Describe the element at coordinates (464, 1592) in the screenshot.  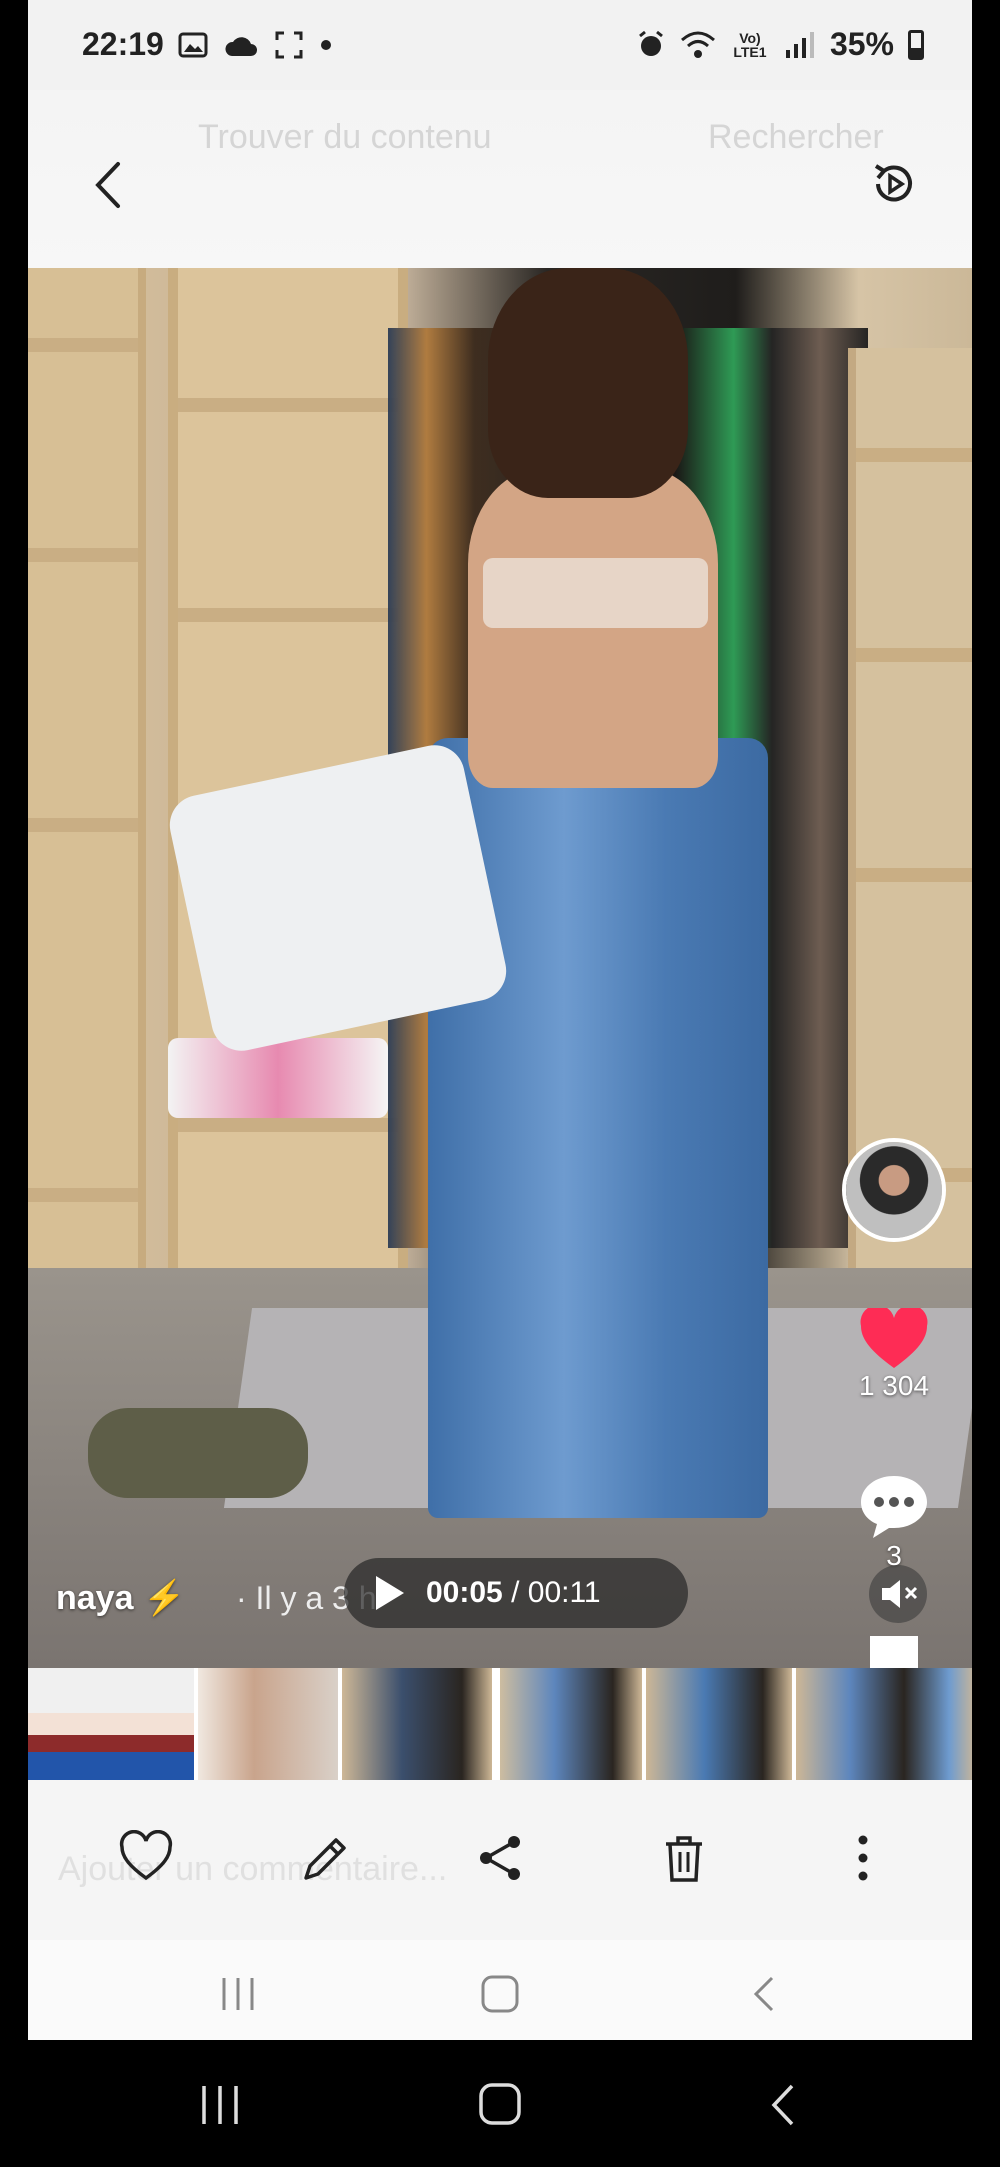
I see `current-time: 00:05` at that location.